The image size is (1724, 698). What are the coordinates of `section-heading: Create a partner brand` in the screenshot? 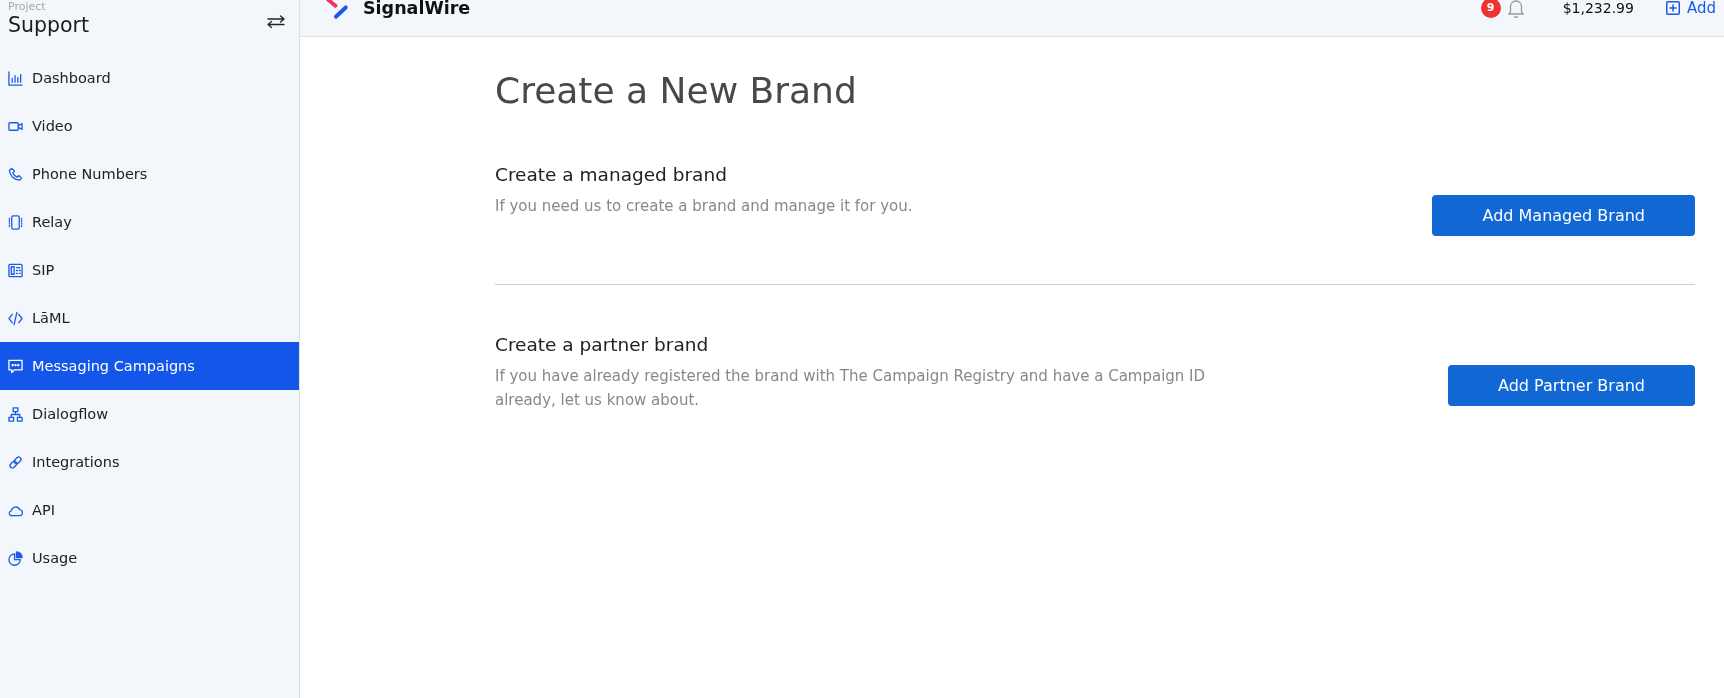 It's located at (602, 345).